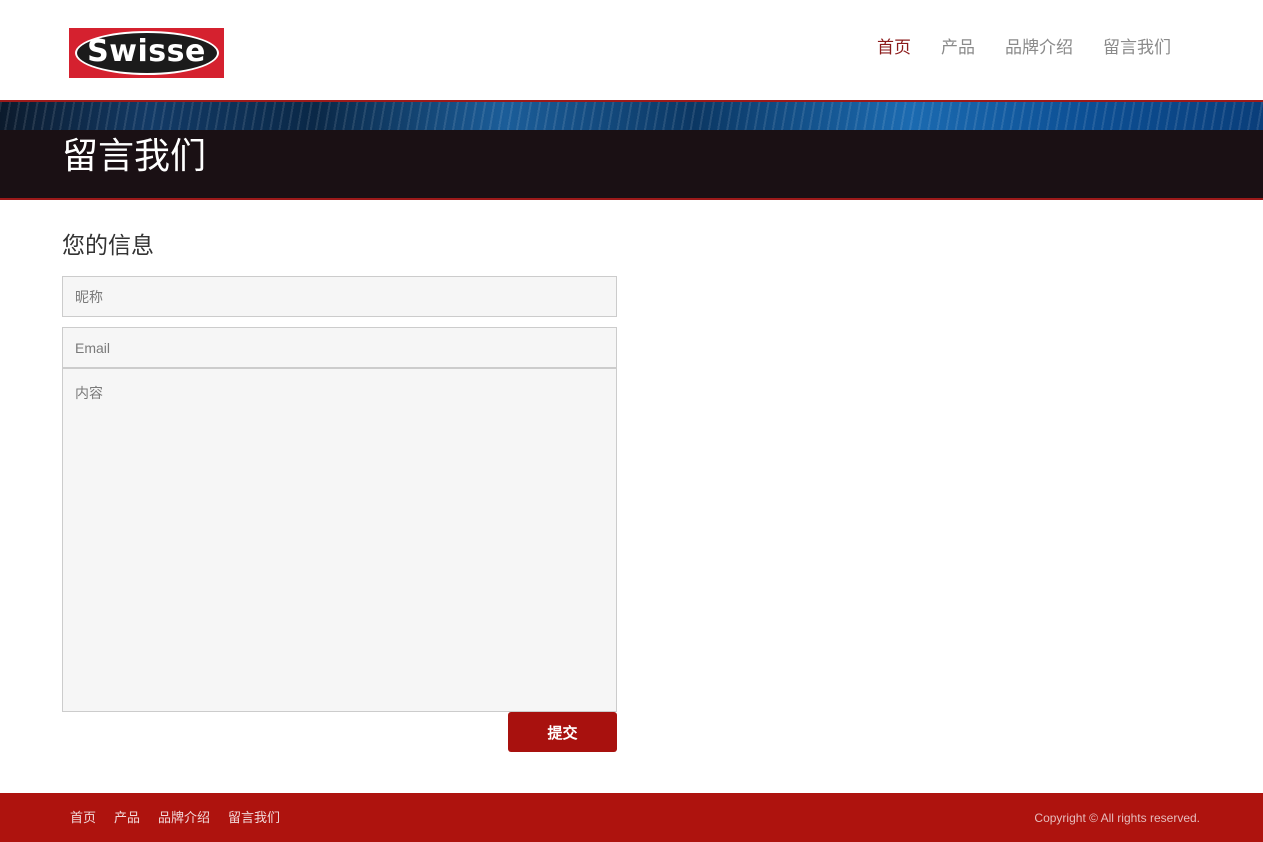  I want to click on nav-item-products: 产品, so click(958, 48).